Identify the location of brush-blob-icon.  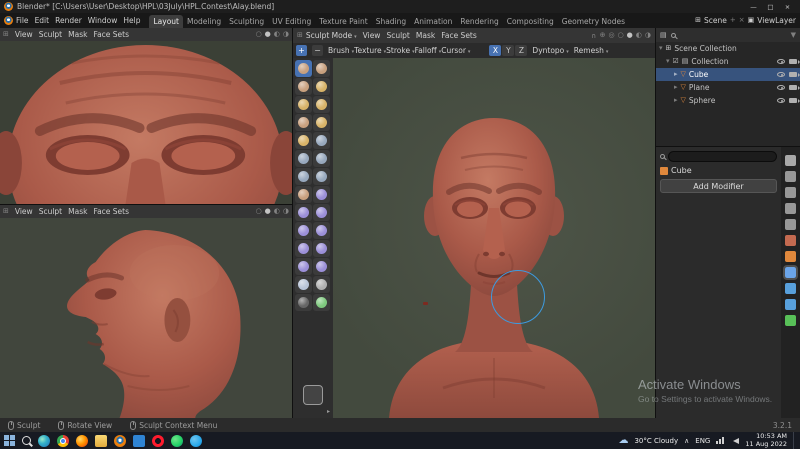
(321, 122).